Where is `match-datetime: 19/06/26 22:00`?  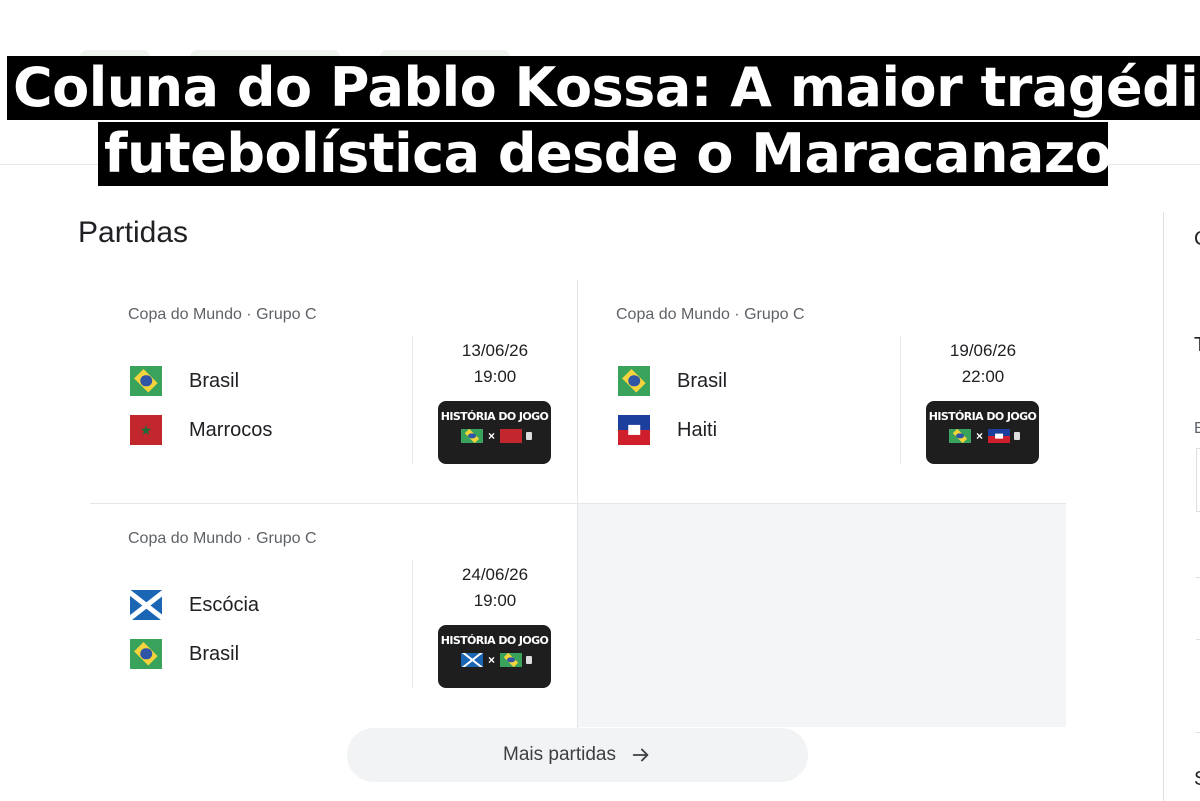
match-datetime: 19/06/26 22:00 is located at coordinates (983, 364).